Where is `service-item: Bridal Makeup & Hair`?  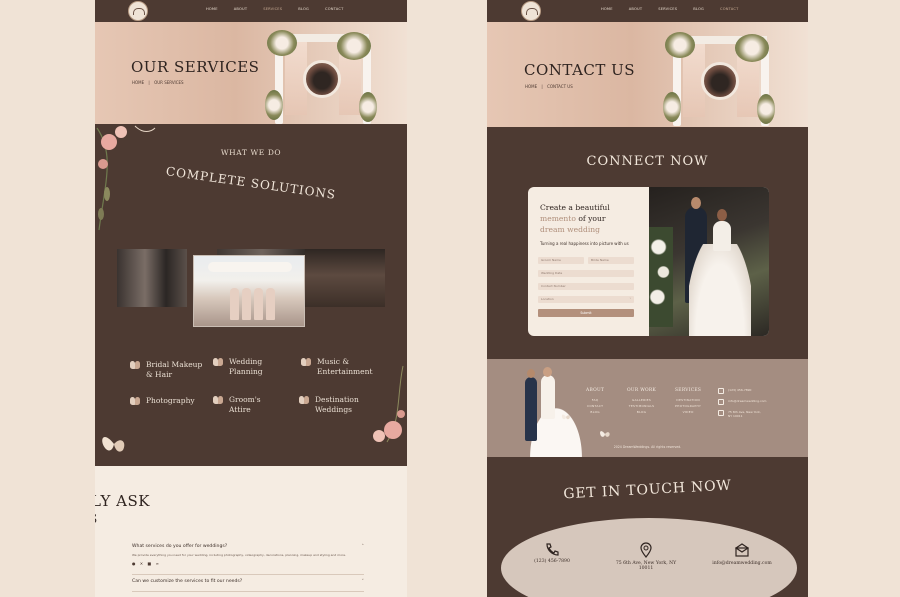 service-item: Bridal Makeup & Hair is located at coordinates (170, 370).